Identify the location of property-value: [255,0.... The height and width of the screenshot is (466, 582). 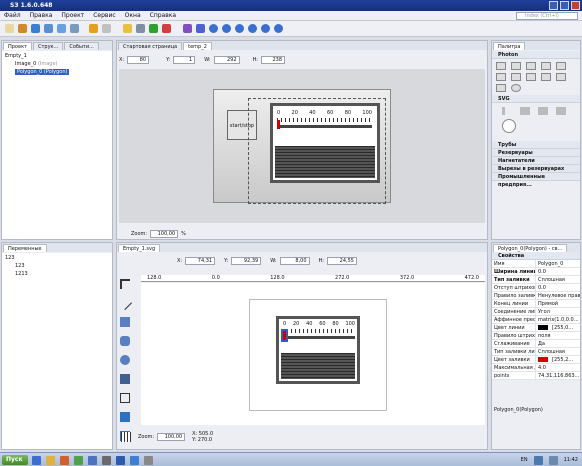
(565, 327).